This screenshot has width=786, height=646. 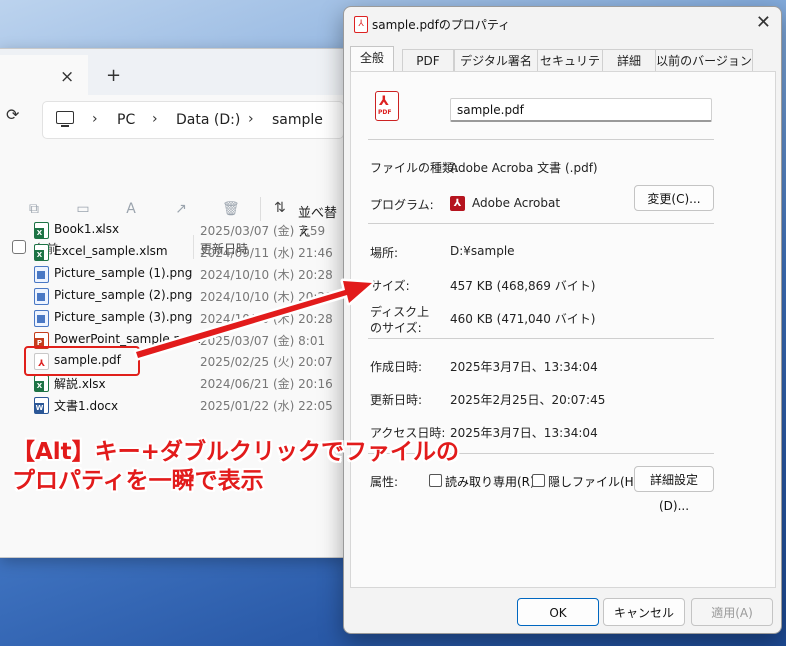 I want to click on file-name: Book1.xlsx, so click(x=87, y=229).